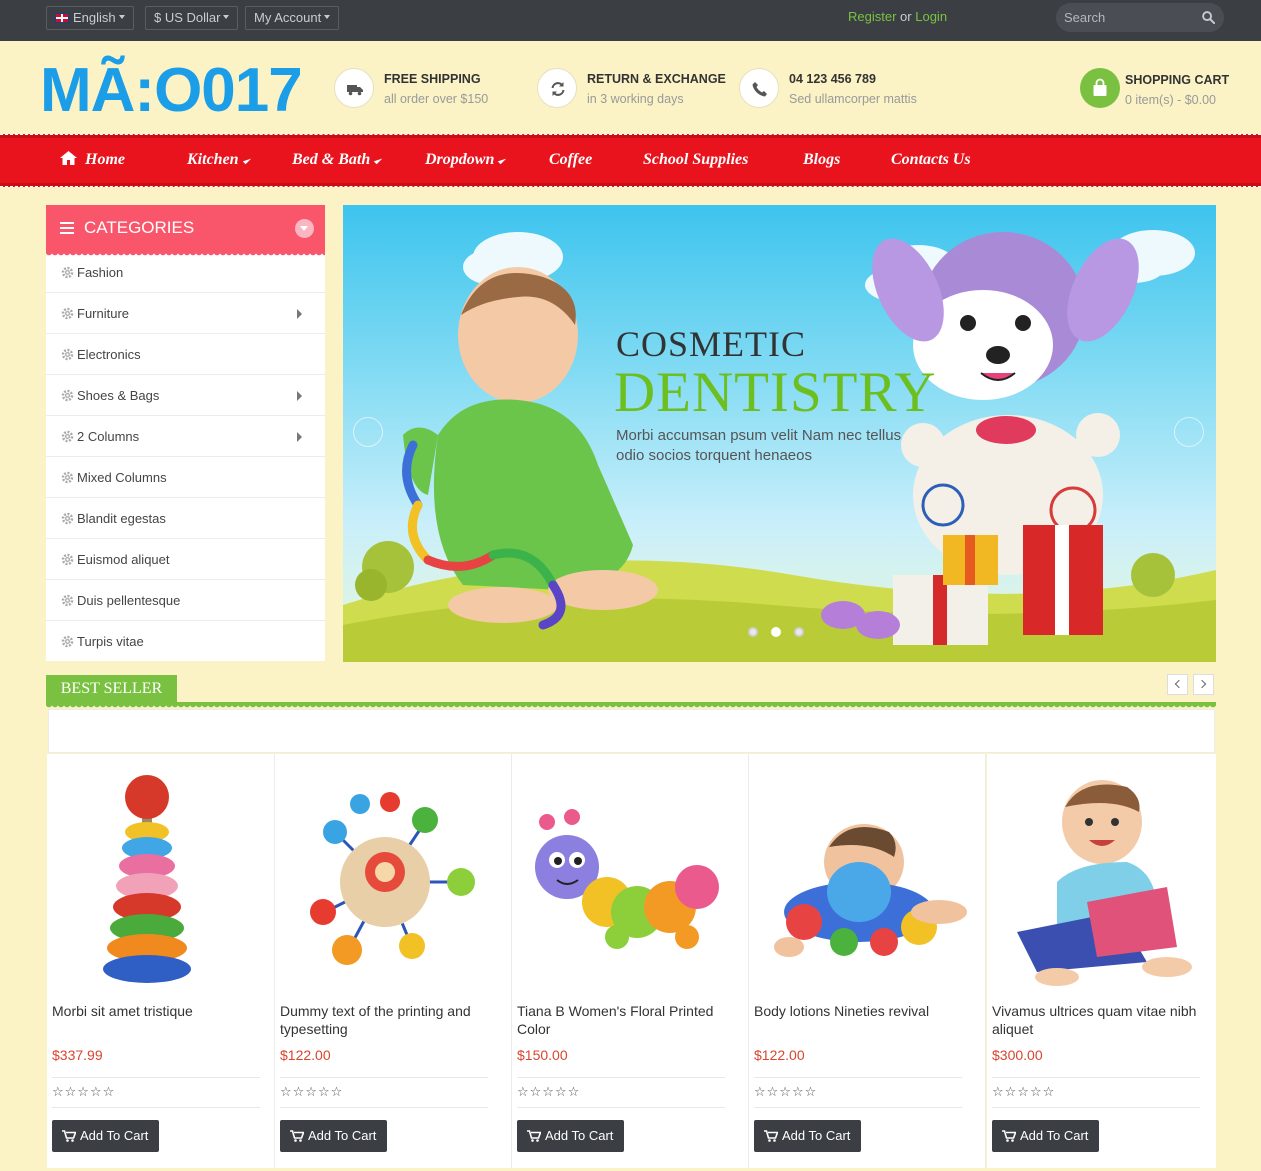 The image size is (1261, 1171). What do you see at coordinates (304, 228) in the screenshot?
I see `chevron-down-icon` at bounding box center [304, 228].